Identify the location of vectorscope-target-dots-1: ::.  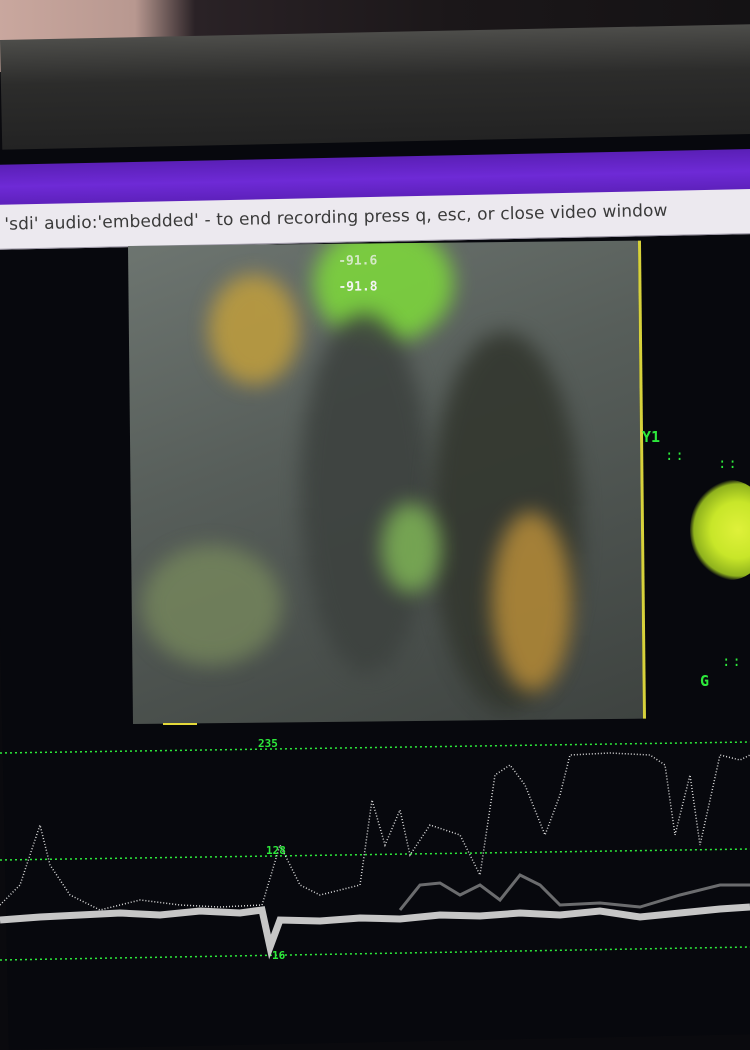
(675, 456).